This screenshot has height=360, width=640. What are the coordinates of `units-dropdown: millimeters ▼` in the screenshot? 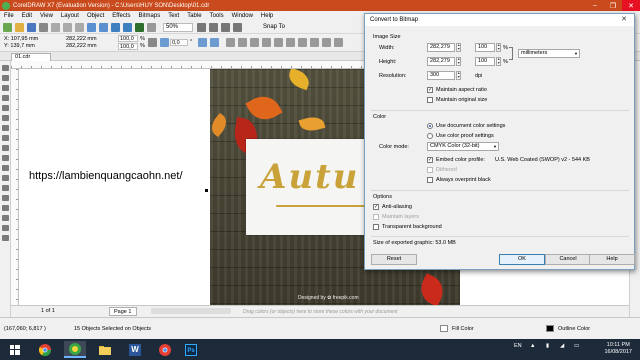 It's located at (549, 53).